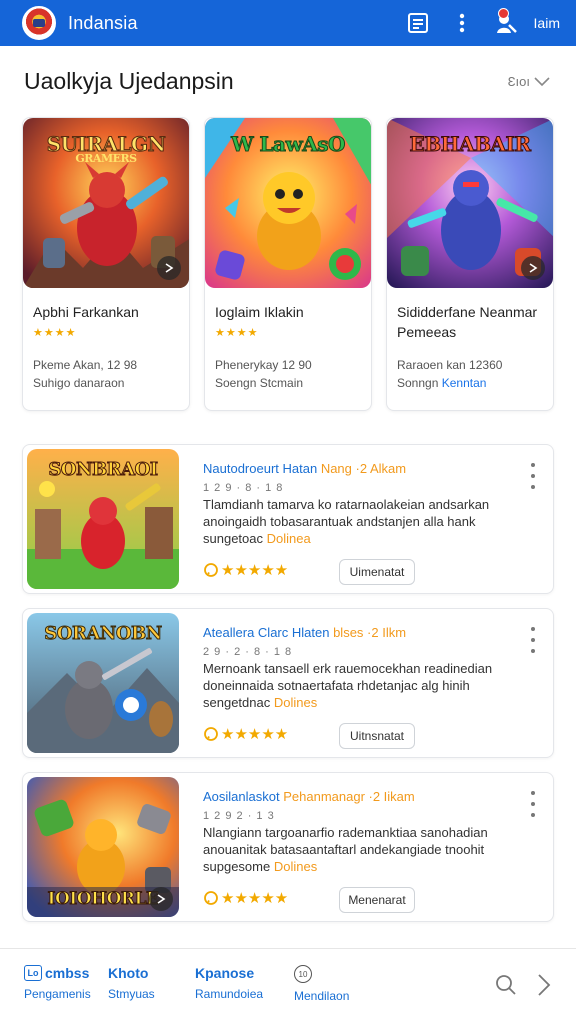 The width and height of the screenshot is (576, 1024). I want to click on list-item-title: Aosilanlaskot Pehanmanagr ·2 Iikam, so click(363, 796).